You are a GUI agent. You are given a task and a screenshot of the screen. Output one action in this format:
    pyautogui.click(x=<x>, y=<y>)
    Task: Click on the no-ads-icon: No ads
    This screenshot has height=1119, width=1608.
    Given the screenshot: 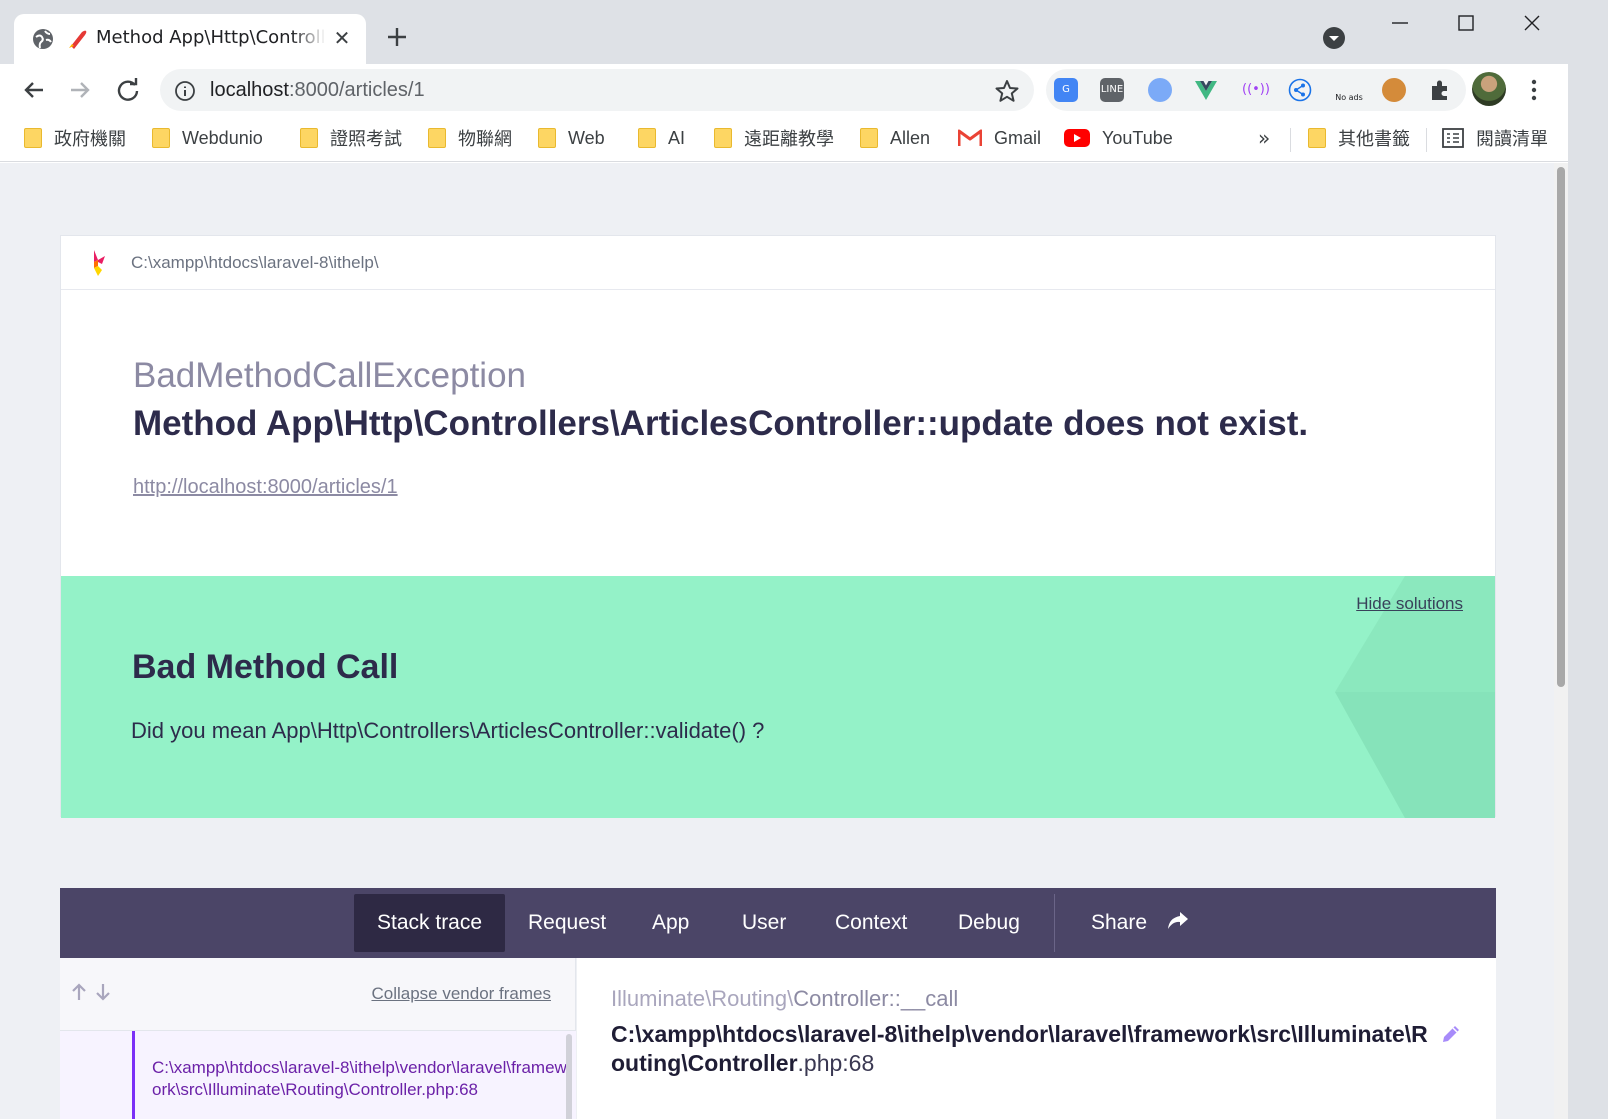 What is the action you would take?
    pyautogui.click(x=1349, y=90)
    